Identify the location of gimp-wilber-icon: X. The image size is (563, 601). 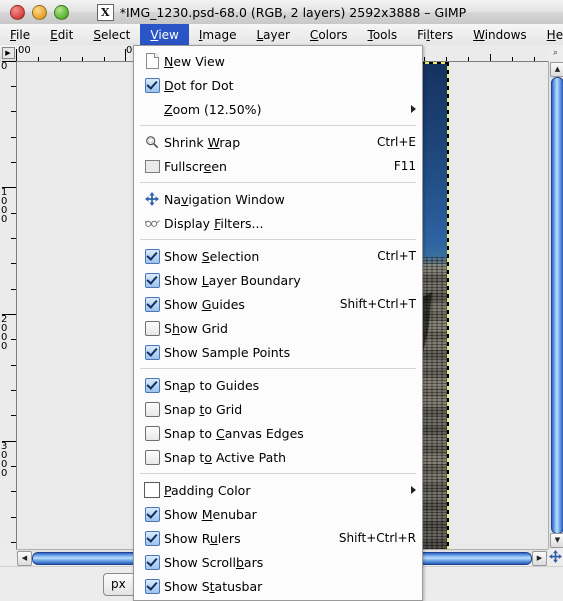
(105, 12).